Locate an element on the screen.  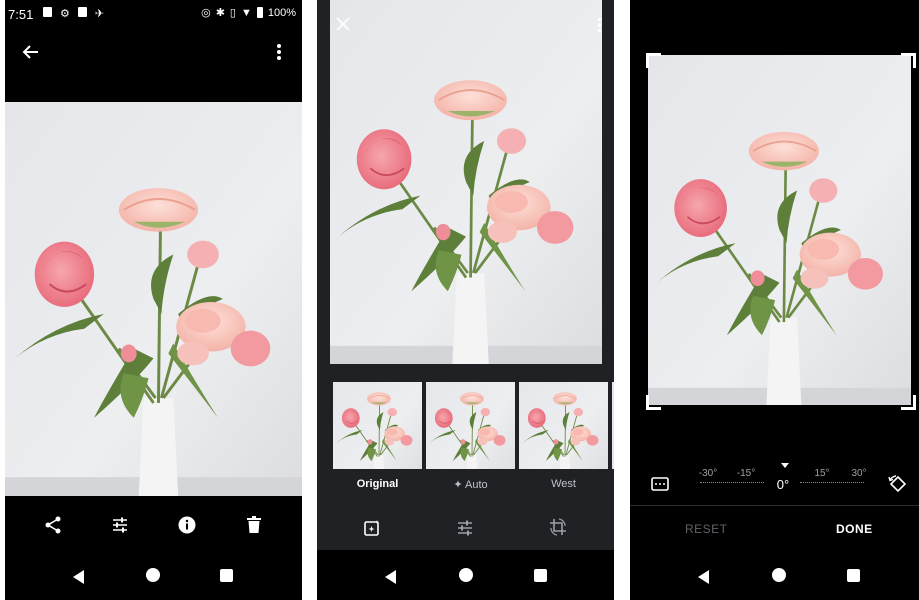
share-button is located at coordinates (53, 525).